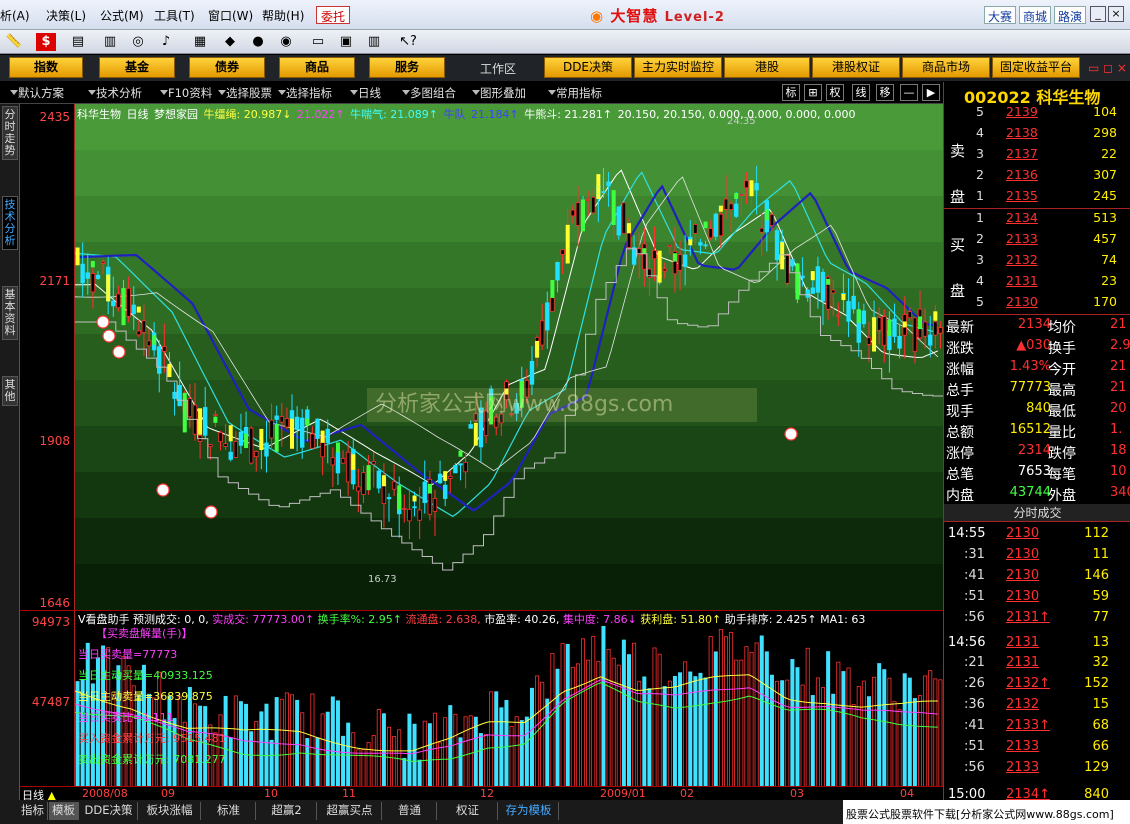 This screenshot has width=1130, height=824. Describe the element at coordinates (813, 92) in the screenshot. I see `mode-grid: ⊞` at that location.